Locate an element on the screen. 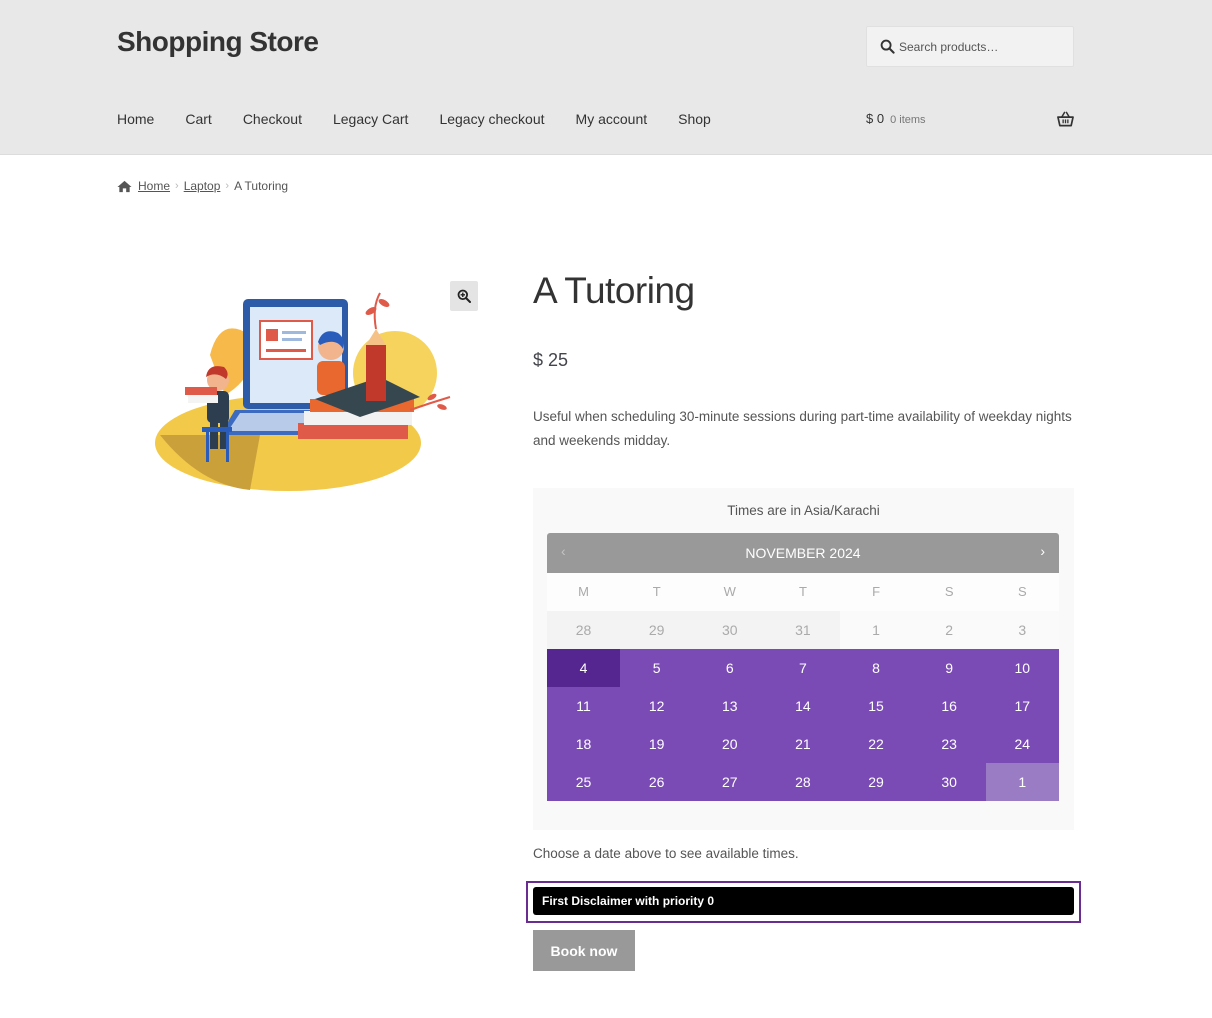 The image size is (1212, 1018). calendar-day-other-month: 28 is located at coordinates (584, 630).